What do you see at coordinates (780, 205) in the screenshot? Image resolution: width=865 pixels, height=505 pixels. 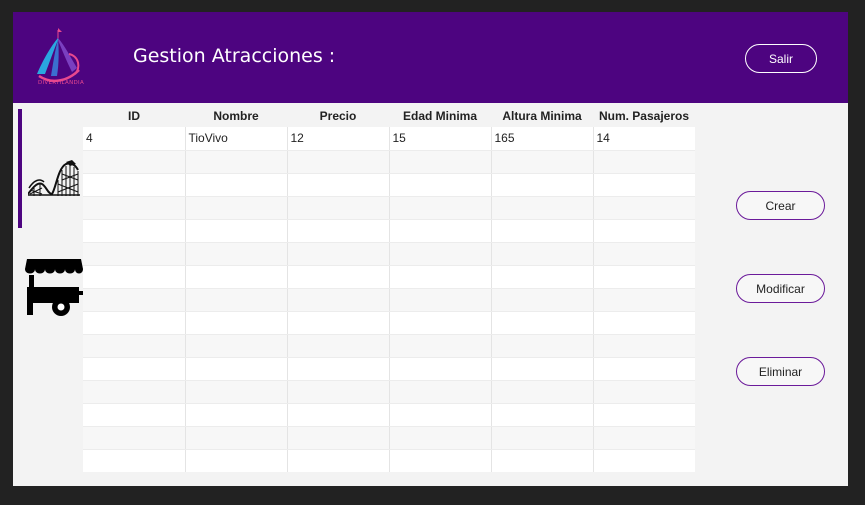 I see `crear-button: Crear` at bounding box center [780, 205].